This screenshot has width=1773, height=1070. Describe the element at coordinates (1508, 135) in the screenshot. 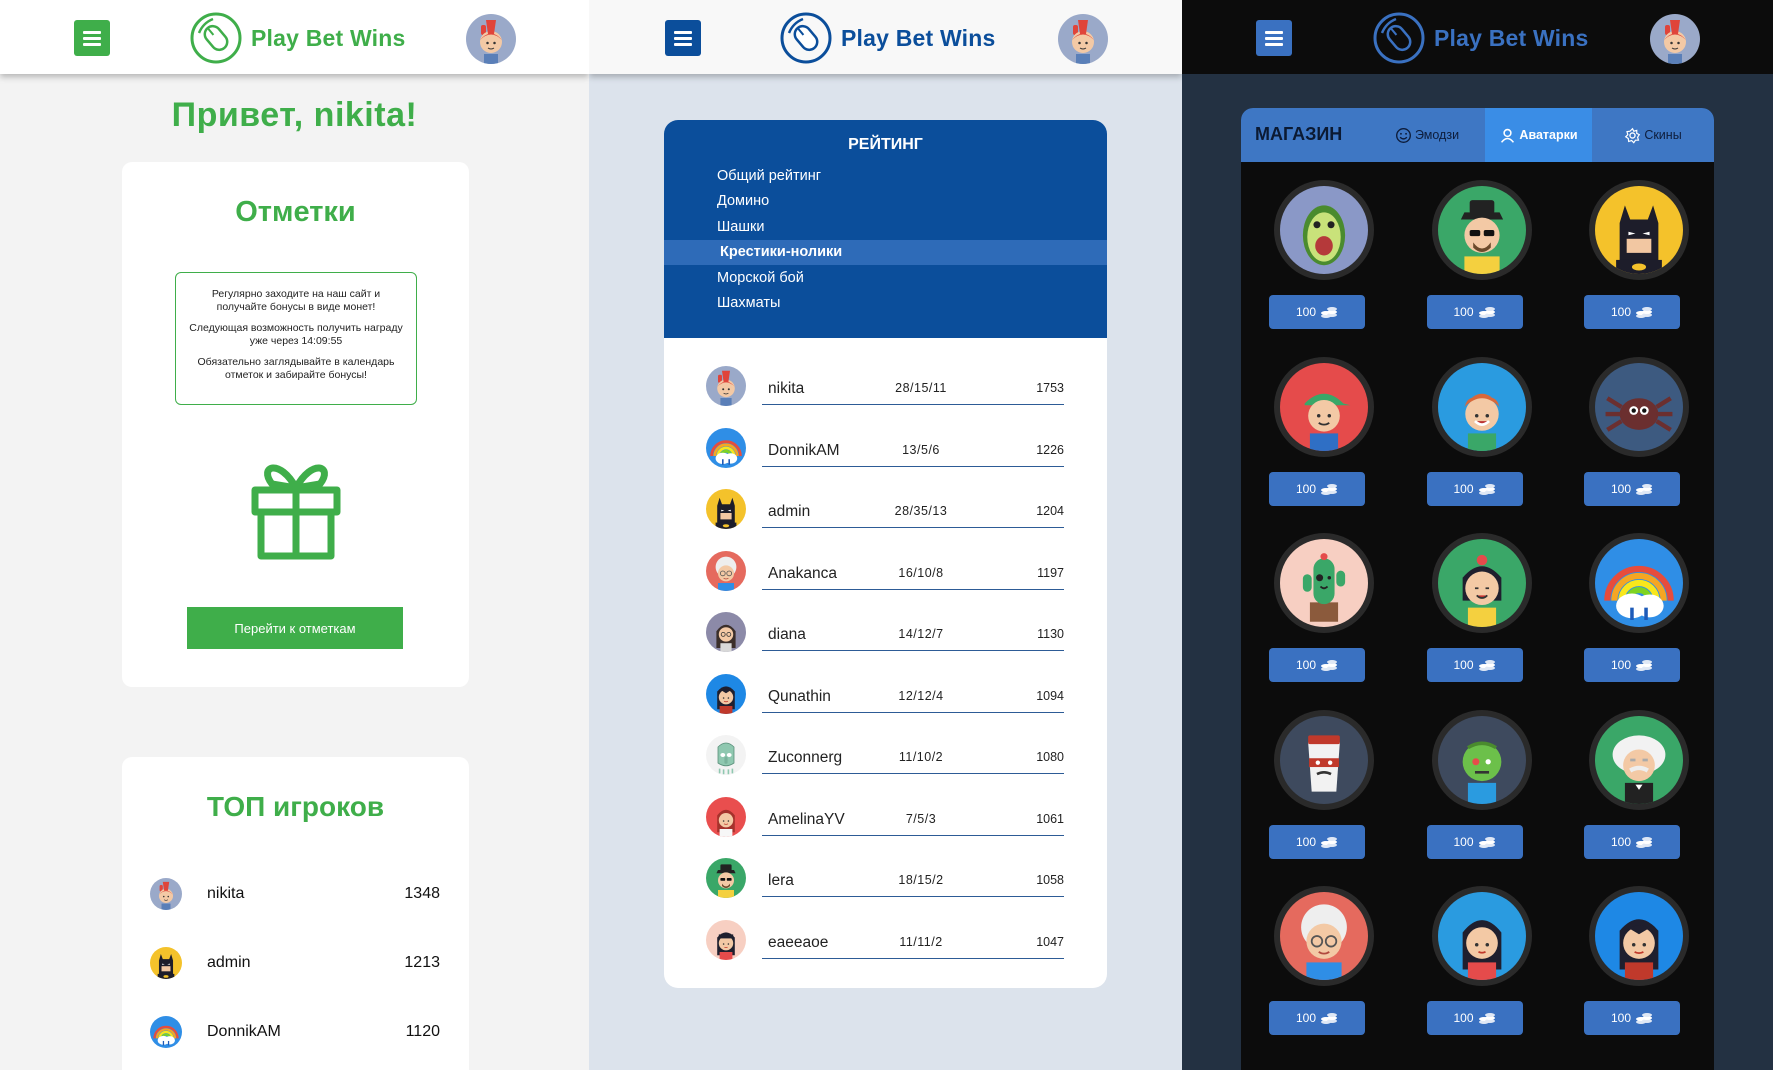

I see `user-icon` at that location.